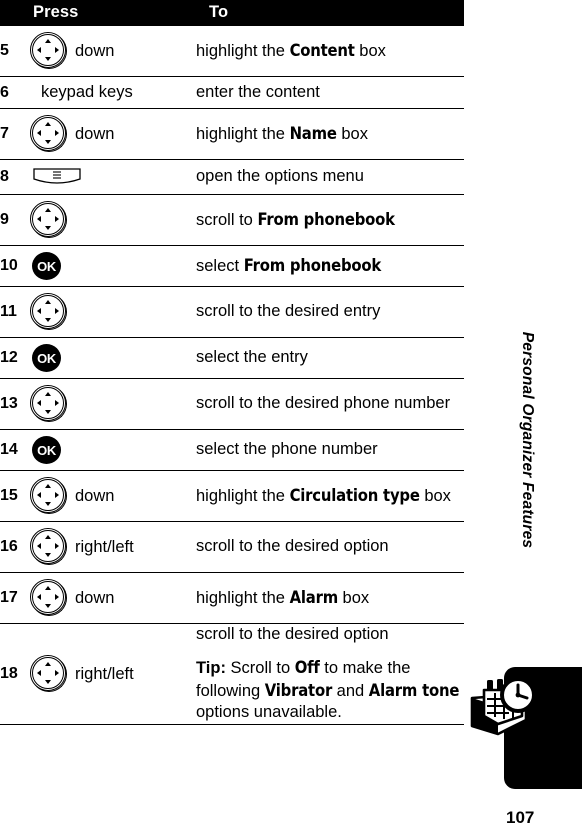 The image size is (582, 837). What do you see at coordinates (15, 13) in the screenshot?
I see `column-header-number` at bounding box center [15, 13].